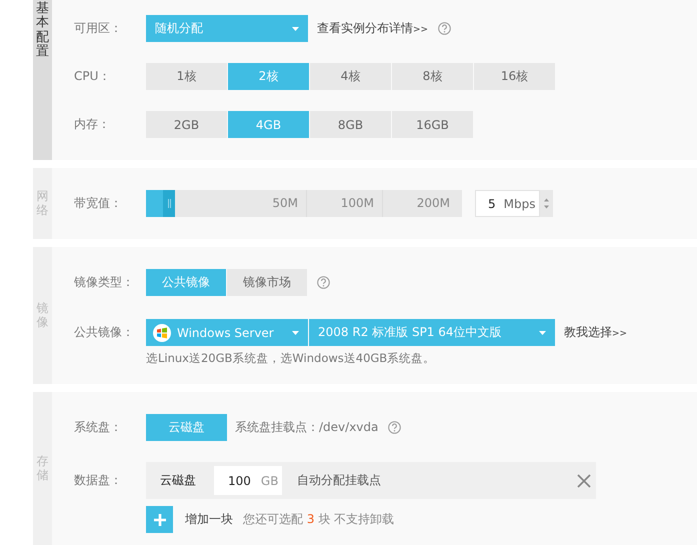  Describe the element at coordinates (306, 427) in the screenshot. I see `mount-point-text: 系统盘挂载点：/dev/xvda` at that location.